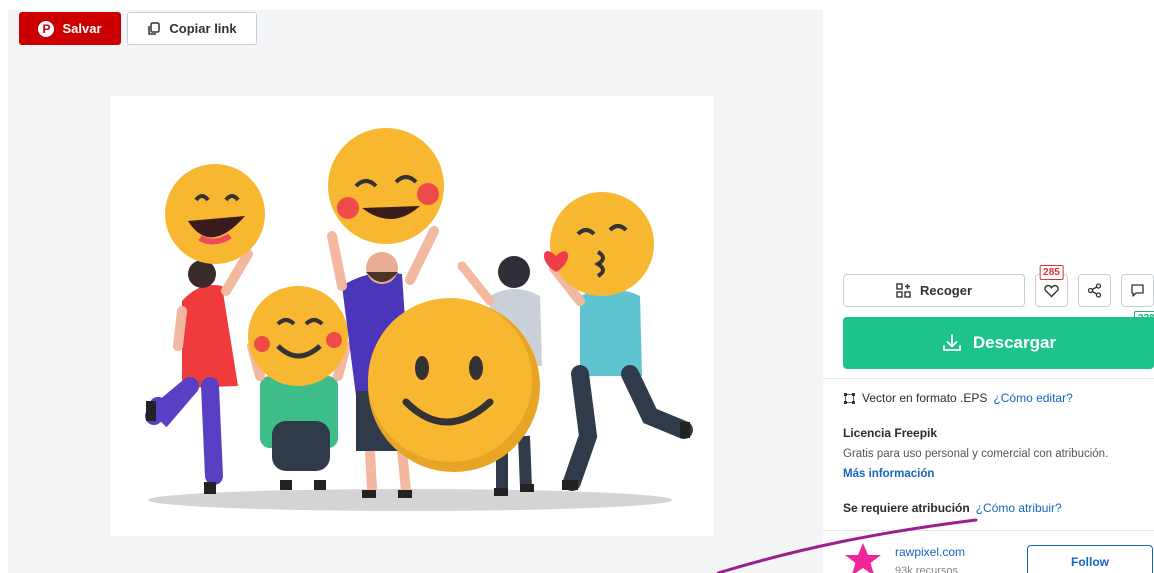  I want to click on license-title: Licencia Freepik, so click(890, 433).